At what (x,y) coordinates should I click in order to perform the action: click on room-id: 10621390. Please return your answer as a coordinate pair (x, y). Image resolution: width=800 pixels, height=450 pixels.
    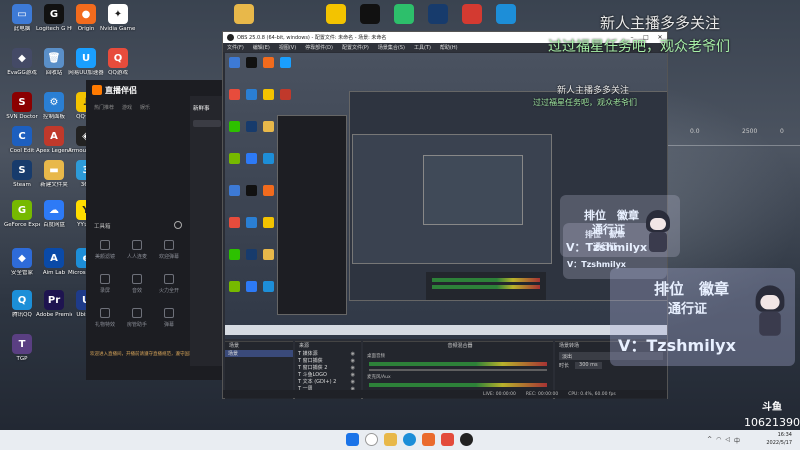
    Looking at the image, I should click on (772, 422).